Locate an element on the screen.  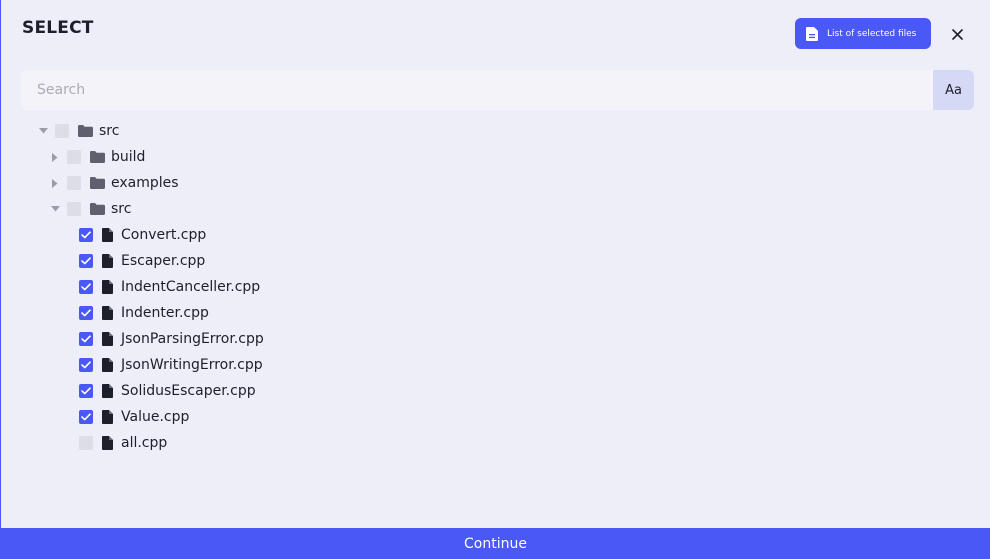
list-selected-files-label: List of selected files is located at coordinates (872, 33).